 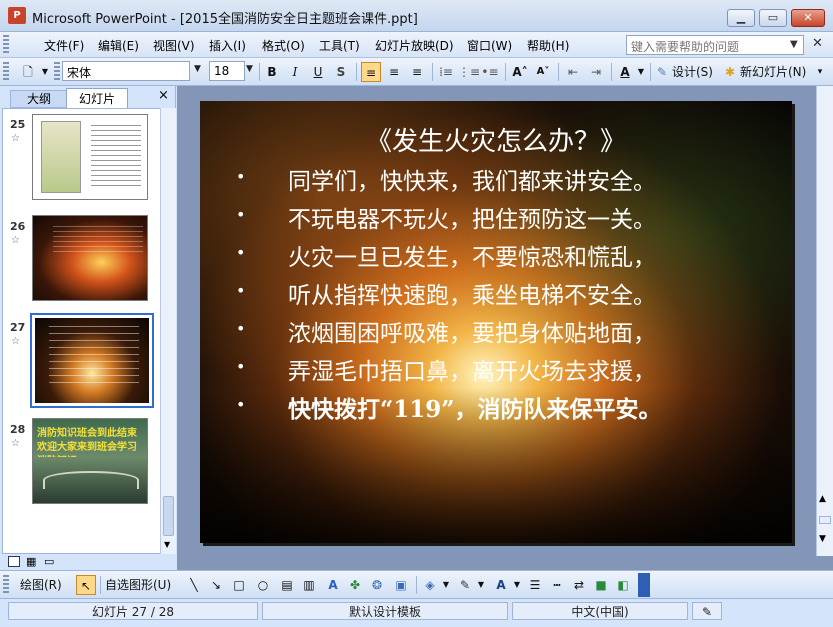 I want to click on distributed-align-icon: ⁞≡, so click(x=446, y=72).